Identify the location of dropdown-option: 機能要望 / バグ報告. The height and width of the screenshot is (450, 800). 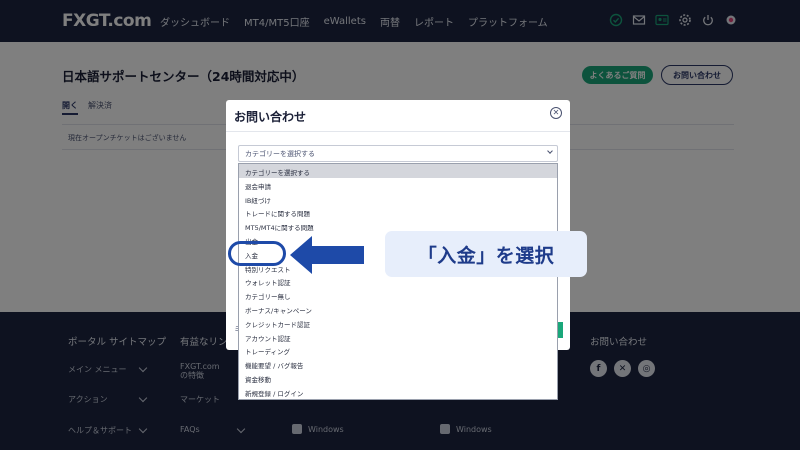
(398, 364).